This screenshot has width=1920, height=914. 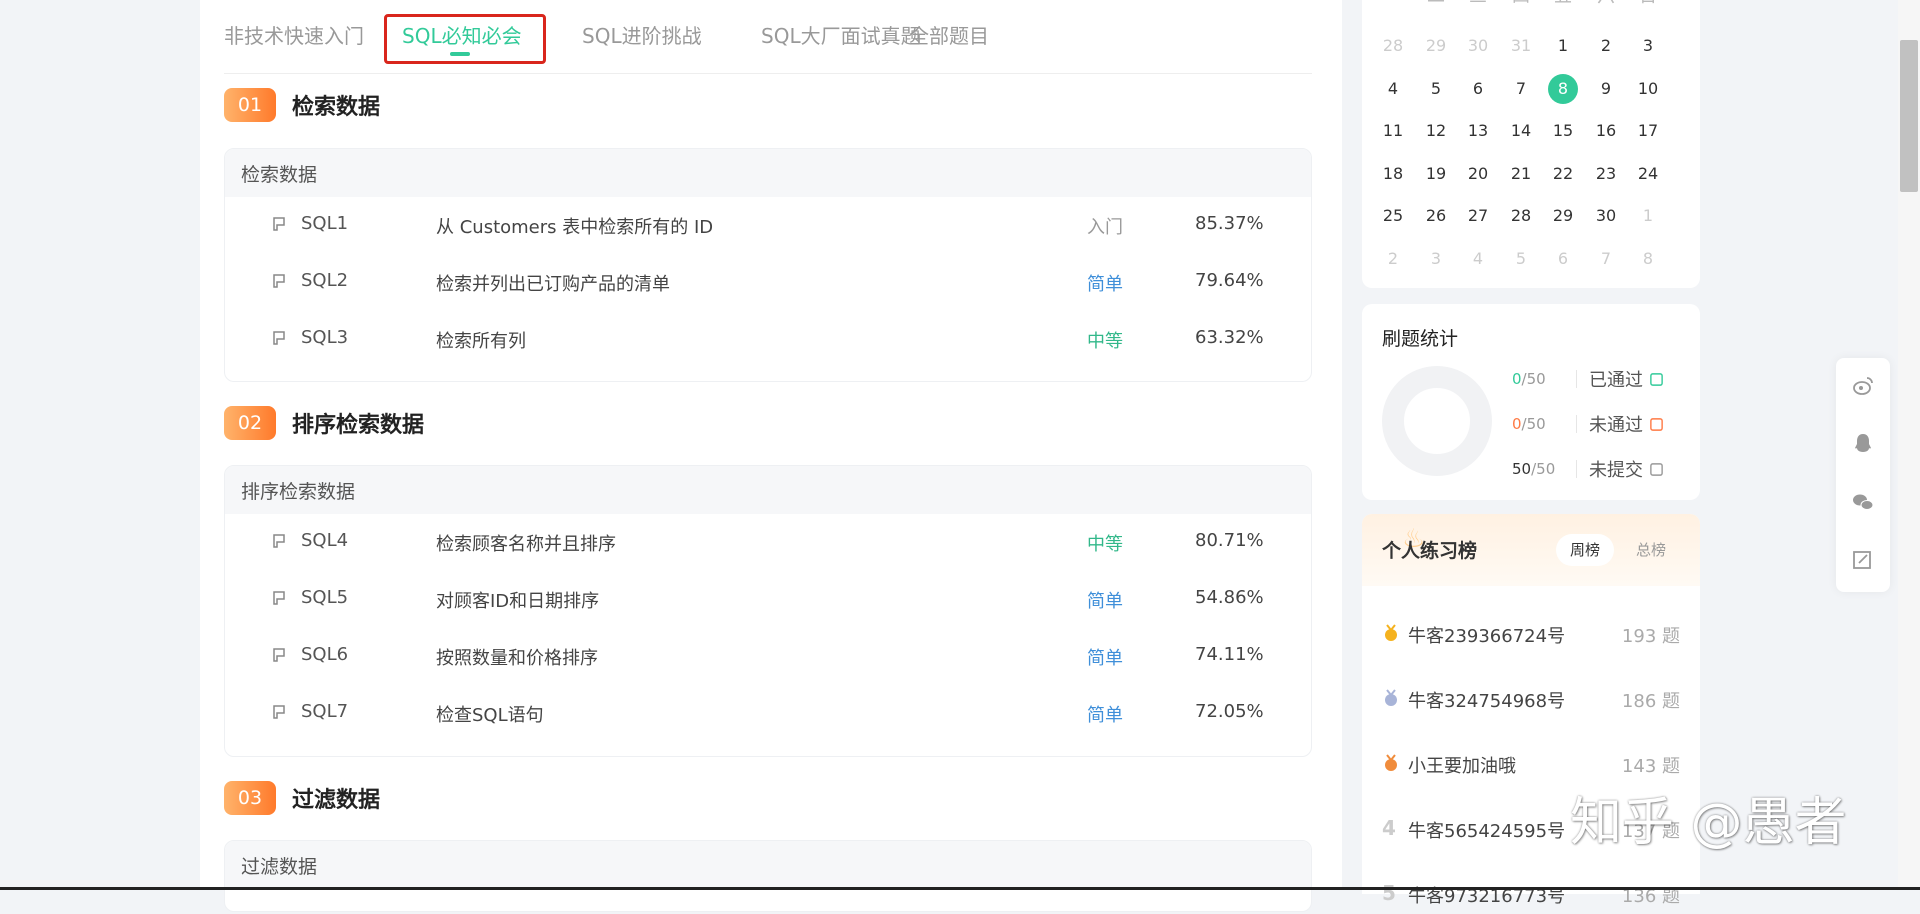 I want to click on question-row: SQL1 从 Customers 表中检索所有的 ID 入门 85.37%, so click(x=768, y=225).